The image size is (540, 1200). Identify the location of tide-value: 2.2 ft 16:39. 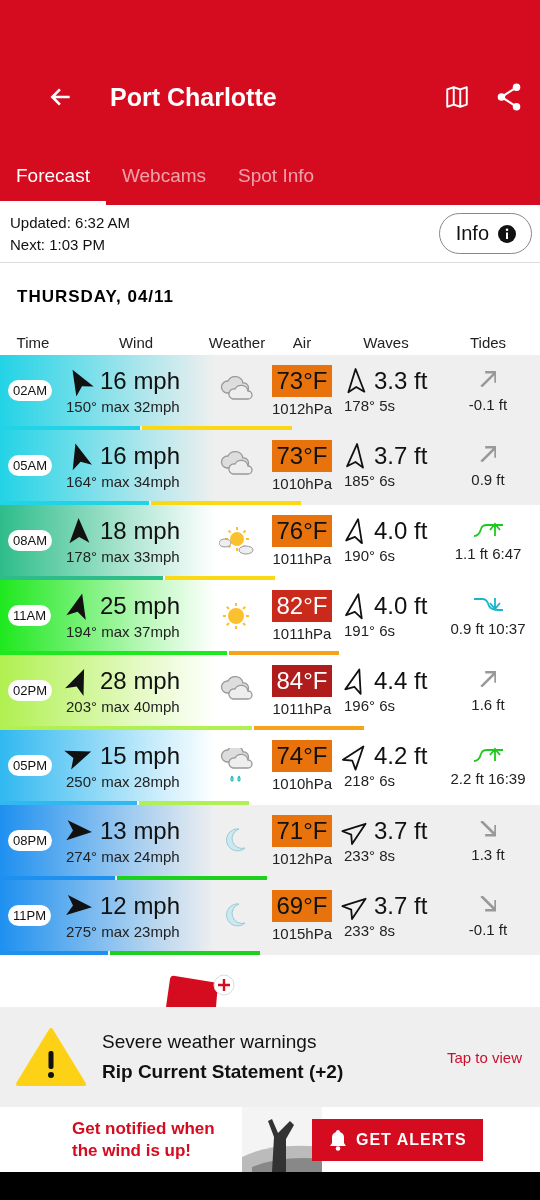
(488, 778).